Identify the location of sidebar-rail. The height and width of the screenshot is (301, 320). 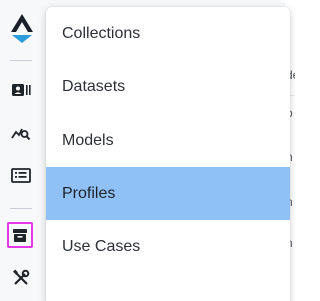
(22, 150).